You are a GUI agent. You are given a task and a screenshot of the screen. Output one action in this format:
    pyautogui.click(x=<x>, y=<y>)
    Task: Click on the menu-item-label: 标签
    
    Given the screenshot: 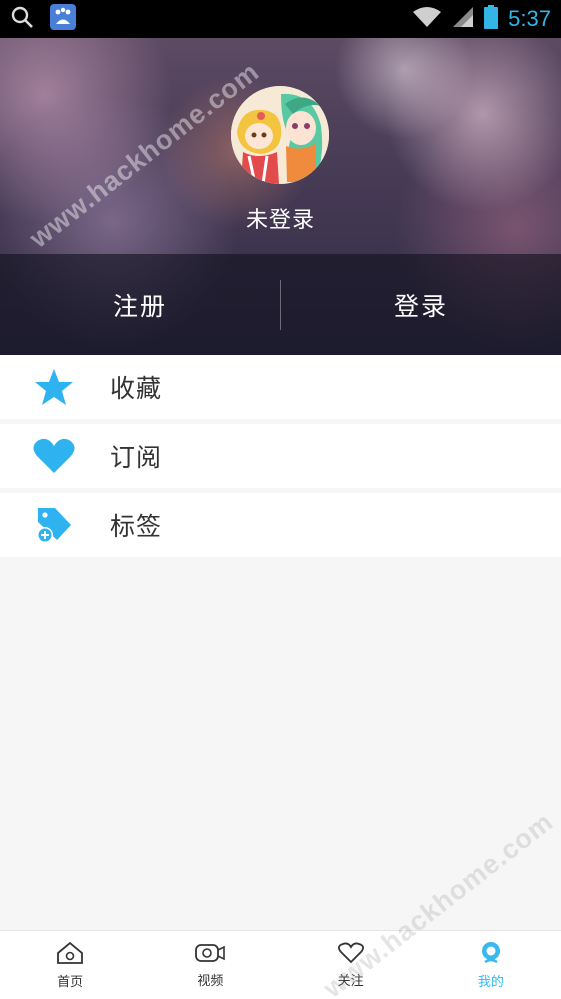 What is the action you would take?
    pyautogui.click(x=136, y=526)
    